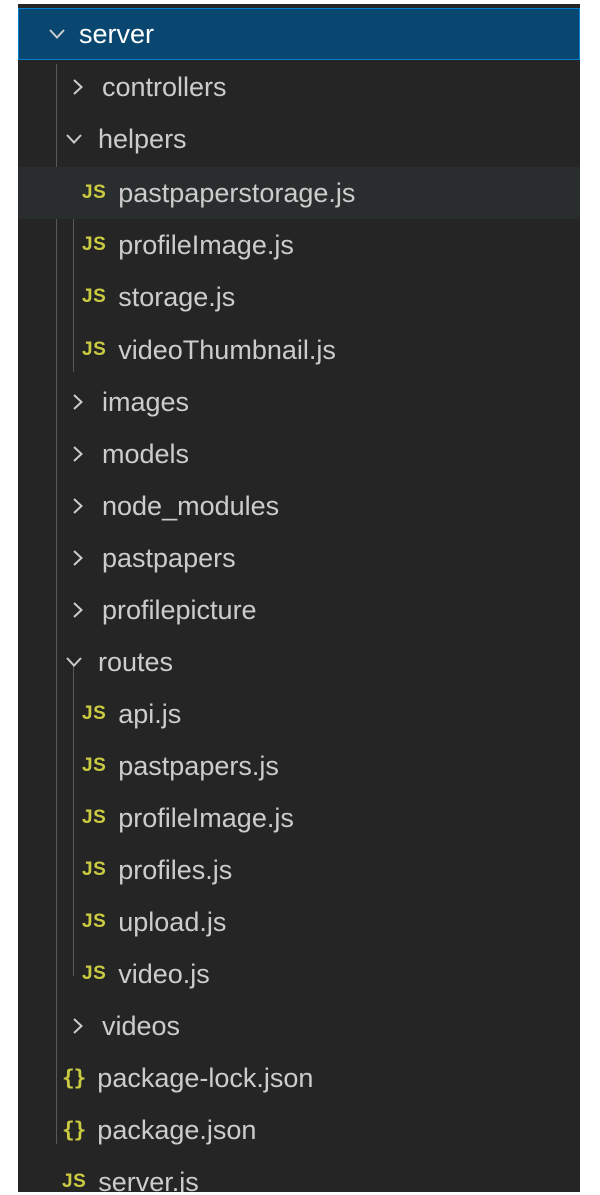 The width and height of the screenshot is (600, 1195). What do you see at coordinates (227, 349) in the screenshot?
I see `file-label: videoThumbnail.js` at bounding box center [227, 349].